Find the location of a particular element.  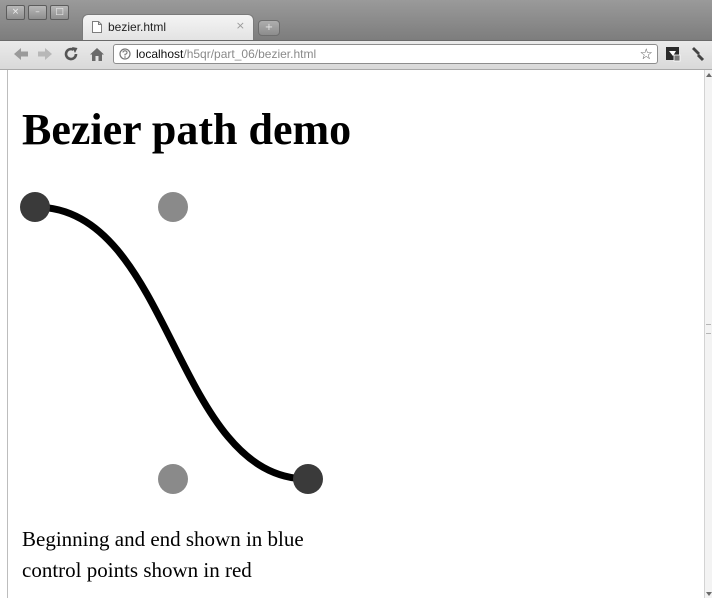

reload-icon is located at coordinates (71, 54).